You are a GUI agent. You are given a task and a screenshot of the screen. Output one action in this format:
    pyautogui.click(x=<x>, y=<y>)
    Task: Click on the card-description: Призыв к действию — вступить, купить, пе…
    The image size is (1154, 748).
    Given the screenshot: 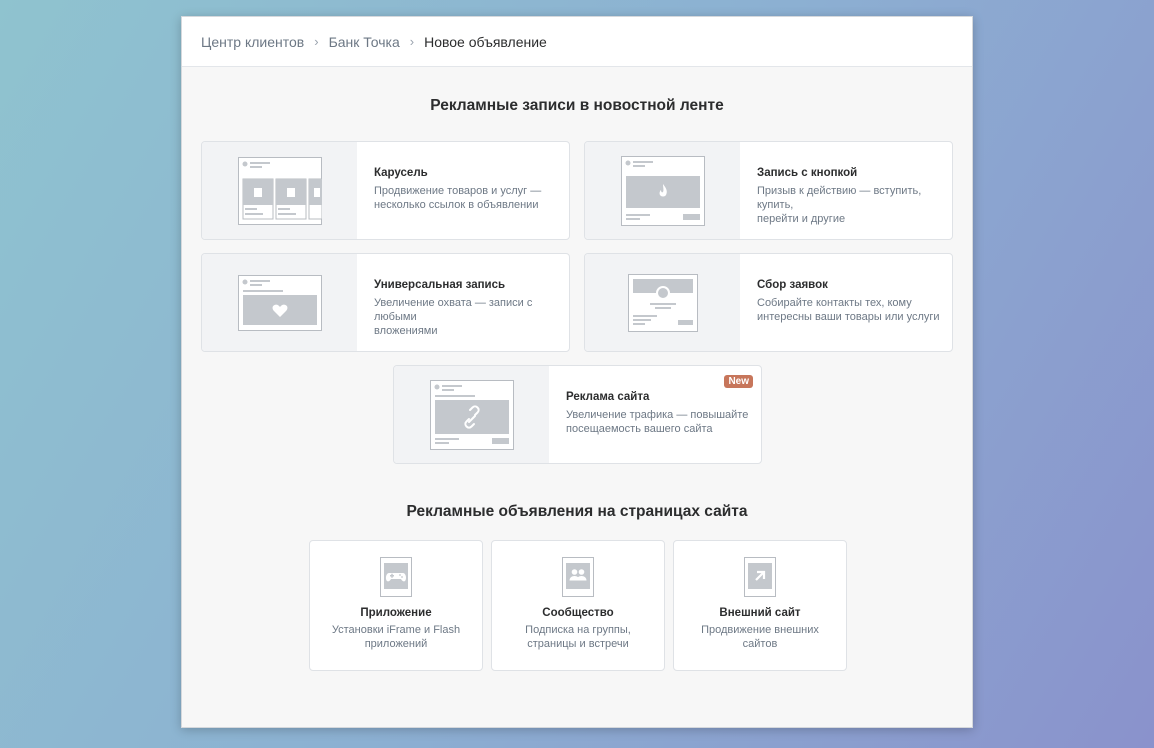 What is the action you would take?
    pyautogui.click(x=839, y=205)
    